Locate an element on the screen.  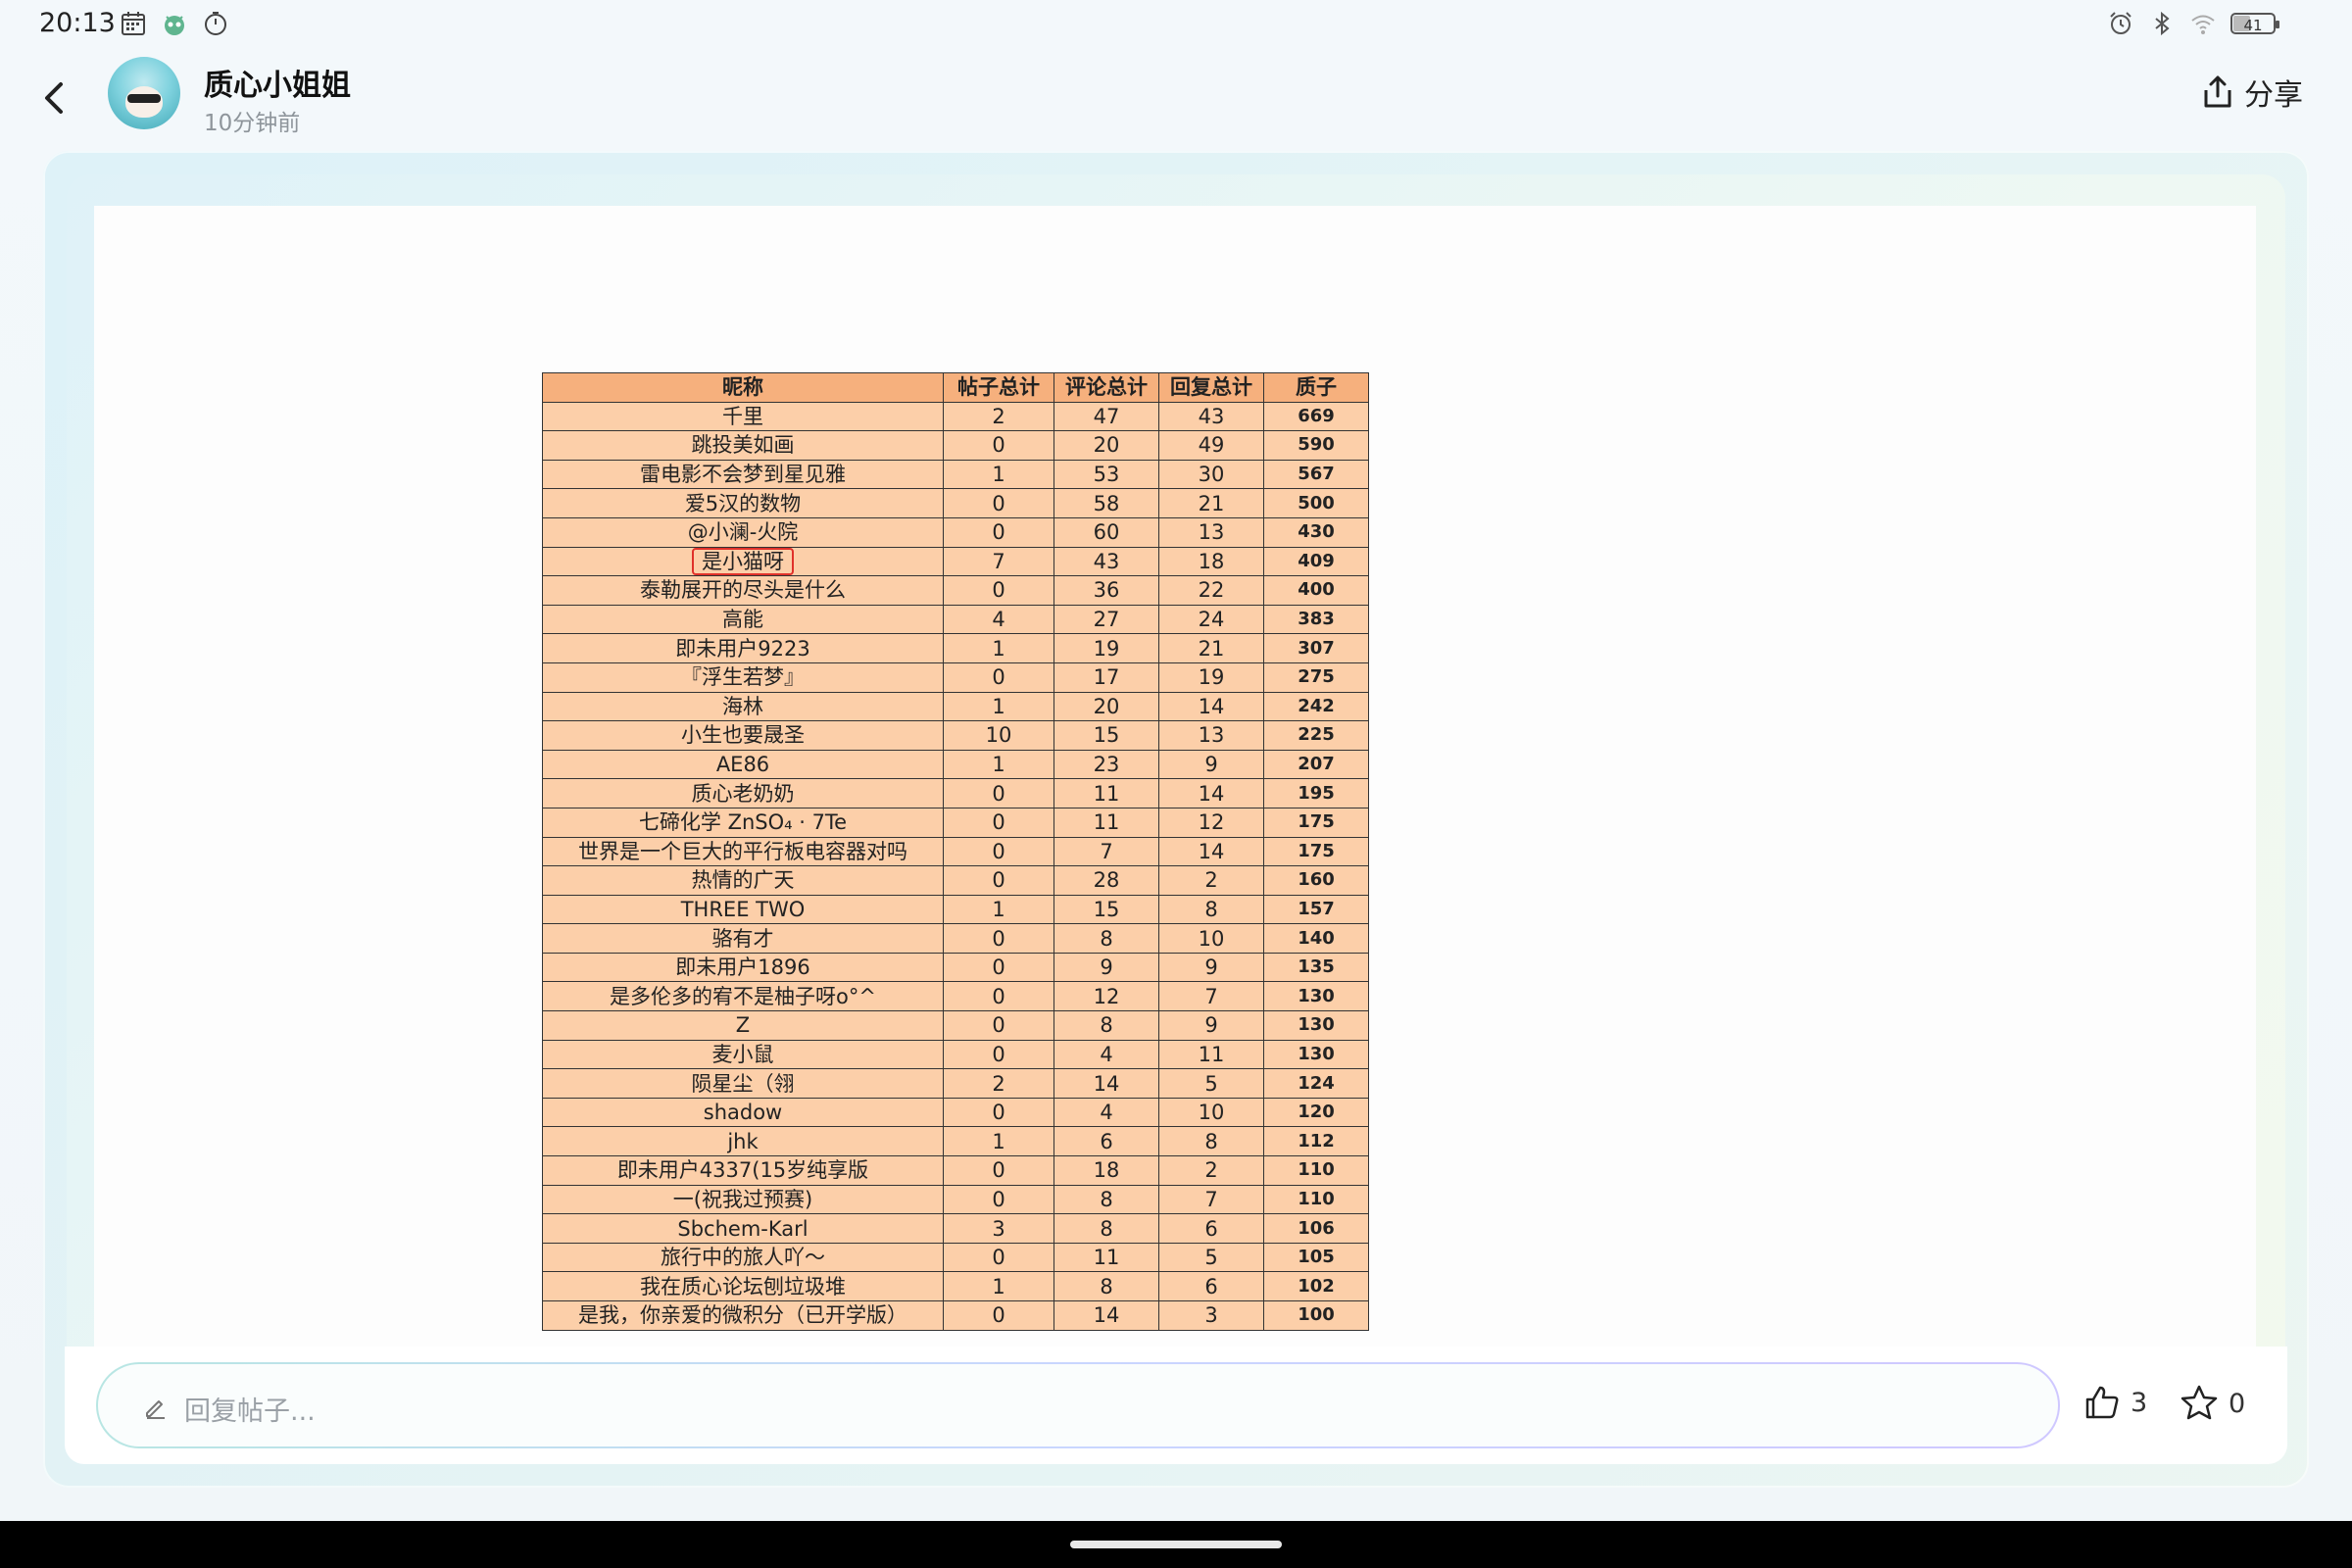
table-cell: 307 is located at coordinates (1316, 648).